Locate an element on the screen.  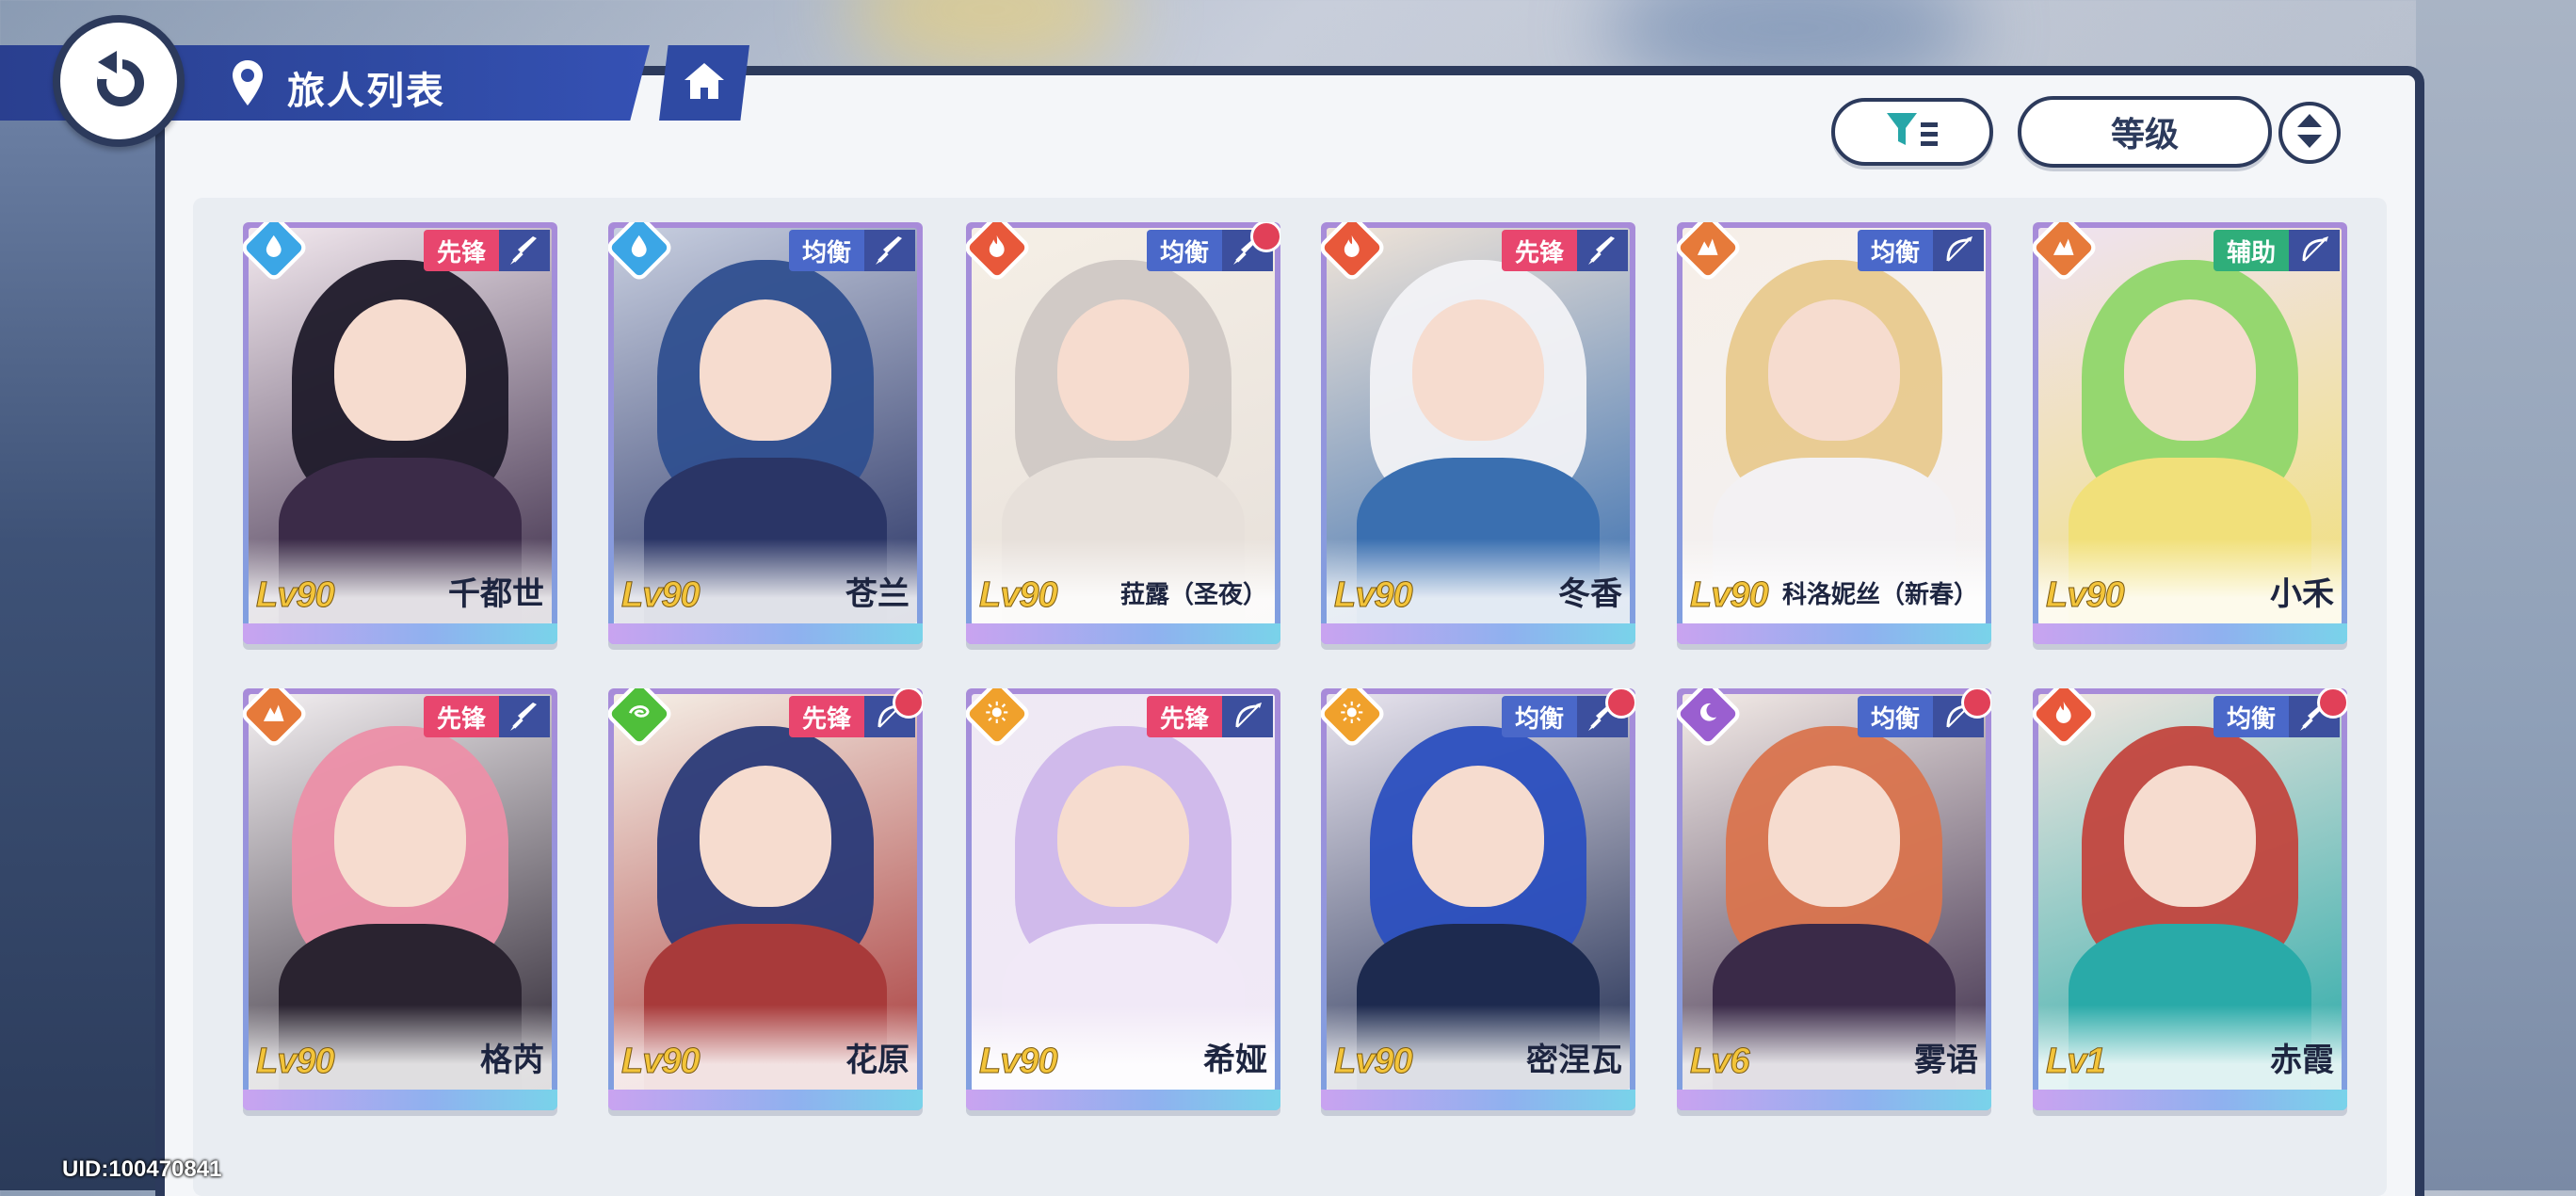
character-card: 均衡 Lv6 雾语 is located at coordinates (1834, 899).